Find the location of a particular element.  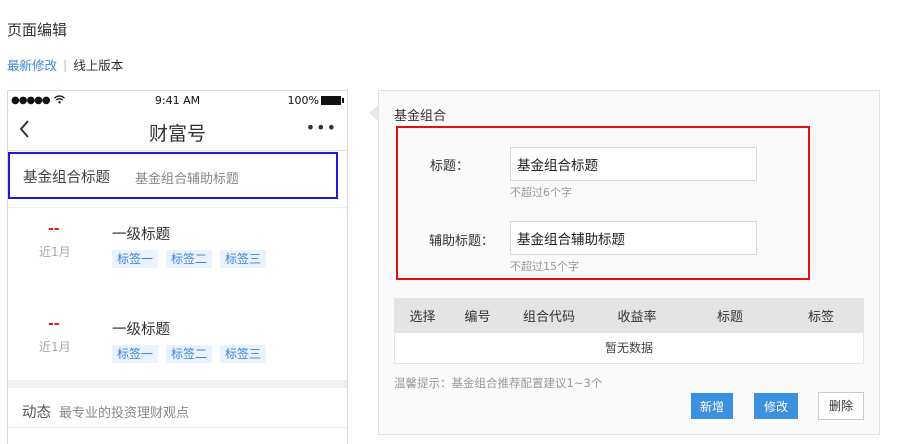

title-hint: 不超过6个字 is located at coordinates (541, 192).